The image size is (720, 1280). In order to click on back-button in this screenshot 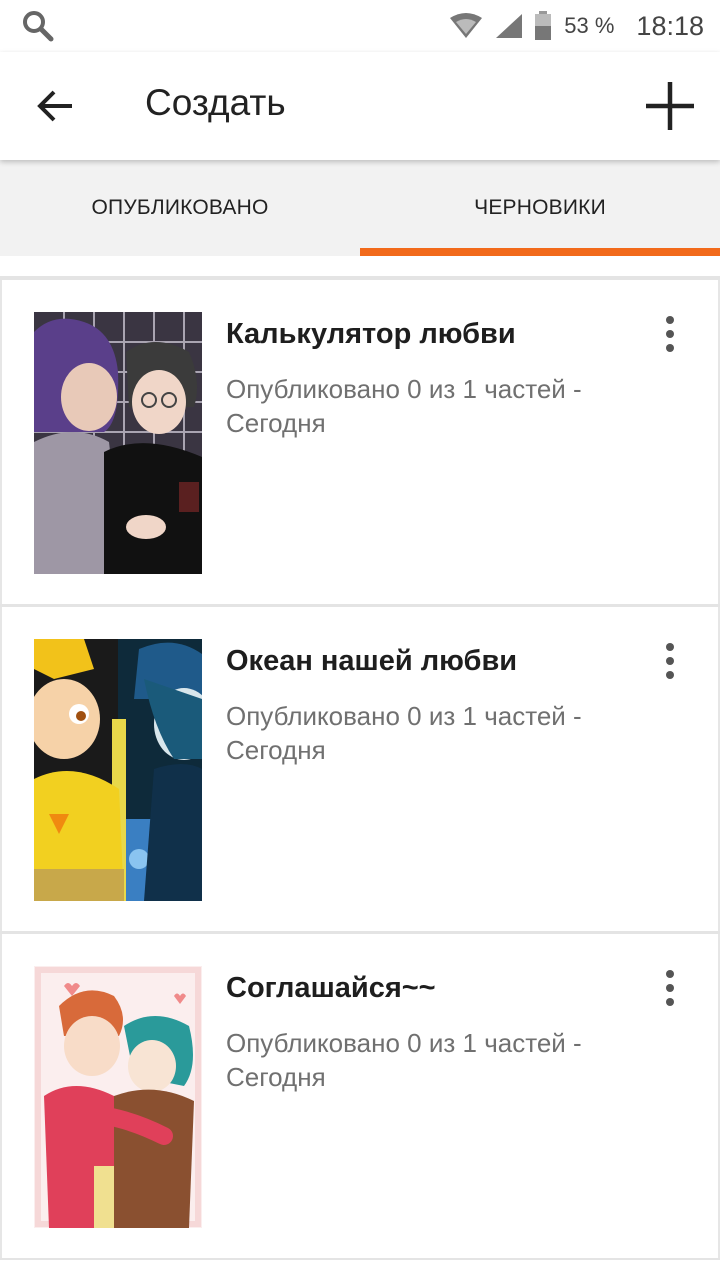, I will do `click(56, 106)`.